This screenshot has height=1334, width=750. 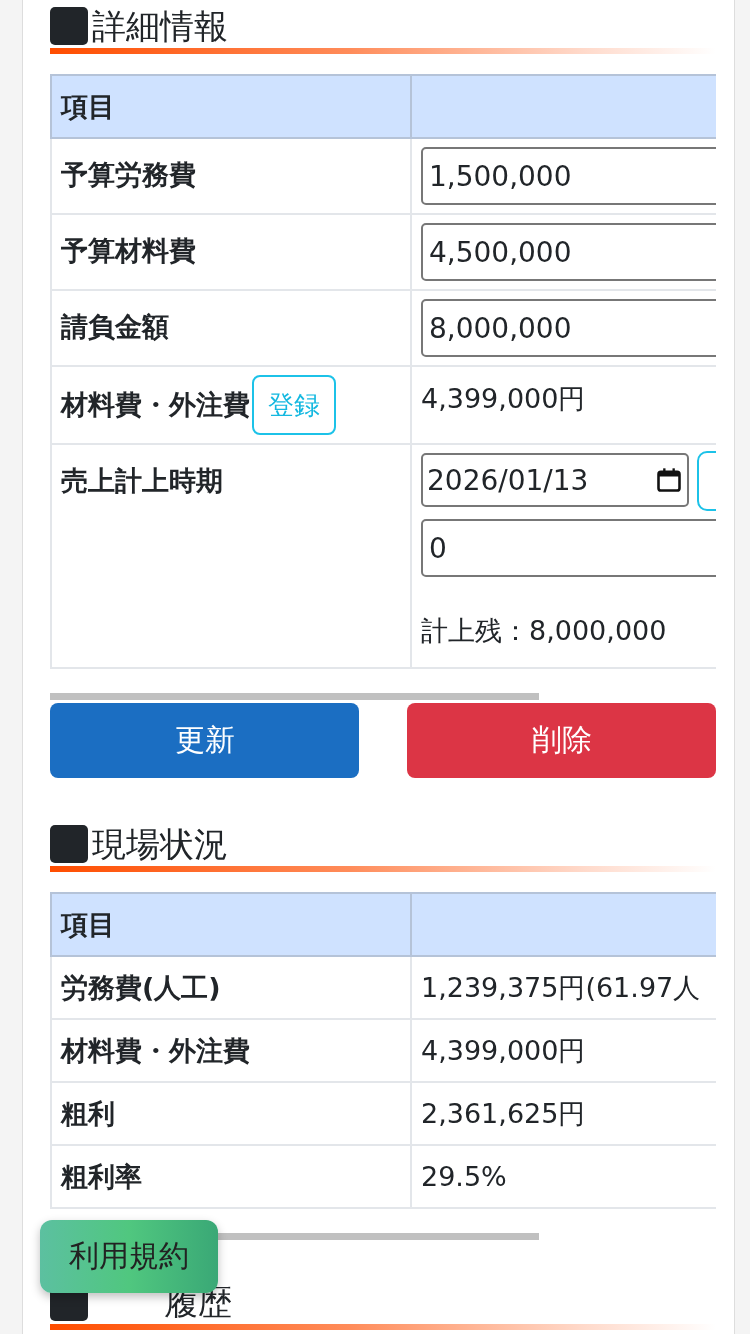 I want to click on amount-field: 0, so click(x=568, y=548).